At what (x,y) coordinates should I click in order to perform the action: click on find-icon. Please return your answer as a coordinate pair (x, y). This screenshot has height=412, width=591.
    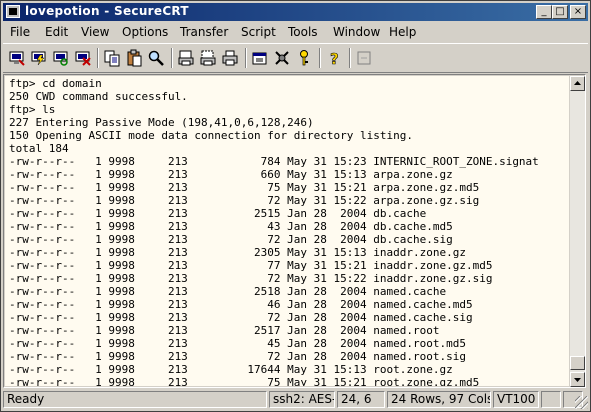
    Looking at the image, I should click on (156, 58).